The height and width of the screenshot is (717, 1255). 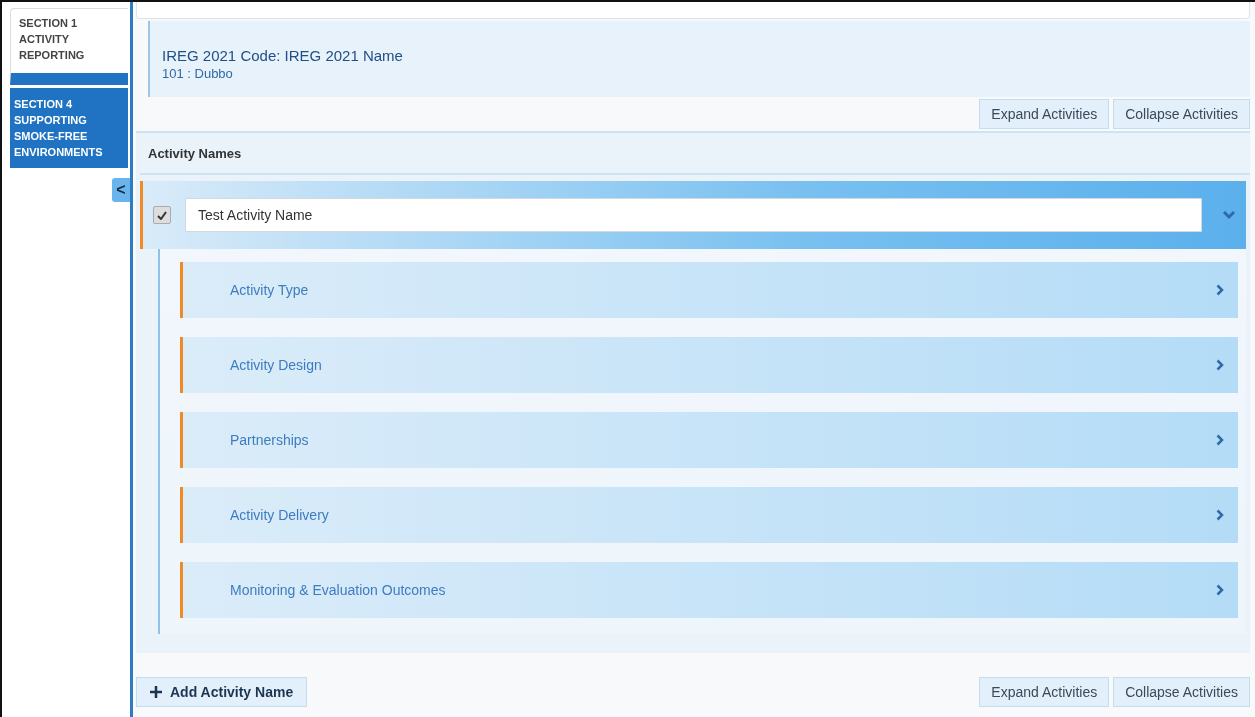 I want to click on activity-section-row: Activity Design, so click(x=709, y=365).